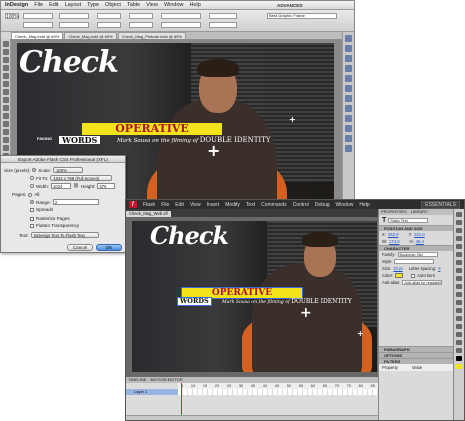 Image resolution: width=465 pixels, height=421 pixels. What do you see at coordinates (194, 301) in the screenshot?
I see `flash-headline-words: WORDS` at bounding box center [194, 301].